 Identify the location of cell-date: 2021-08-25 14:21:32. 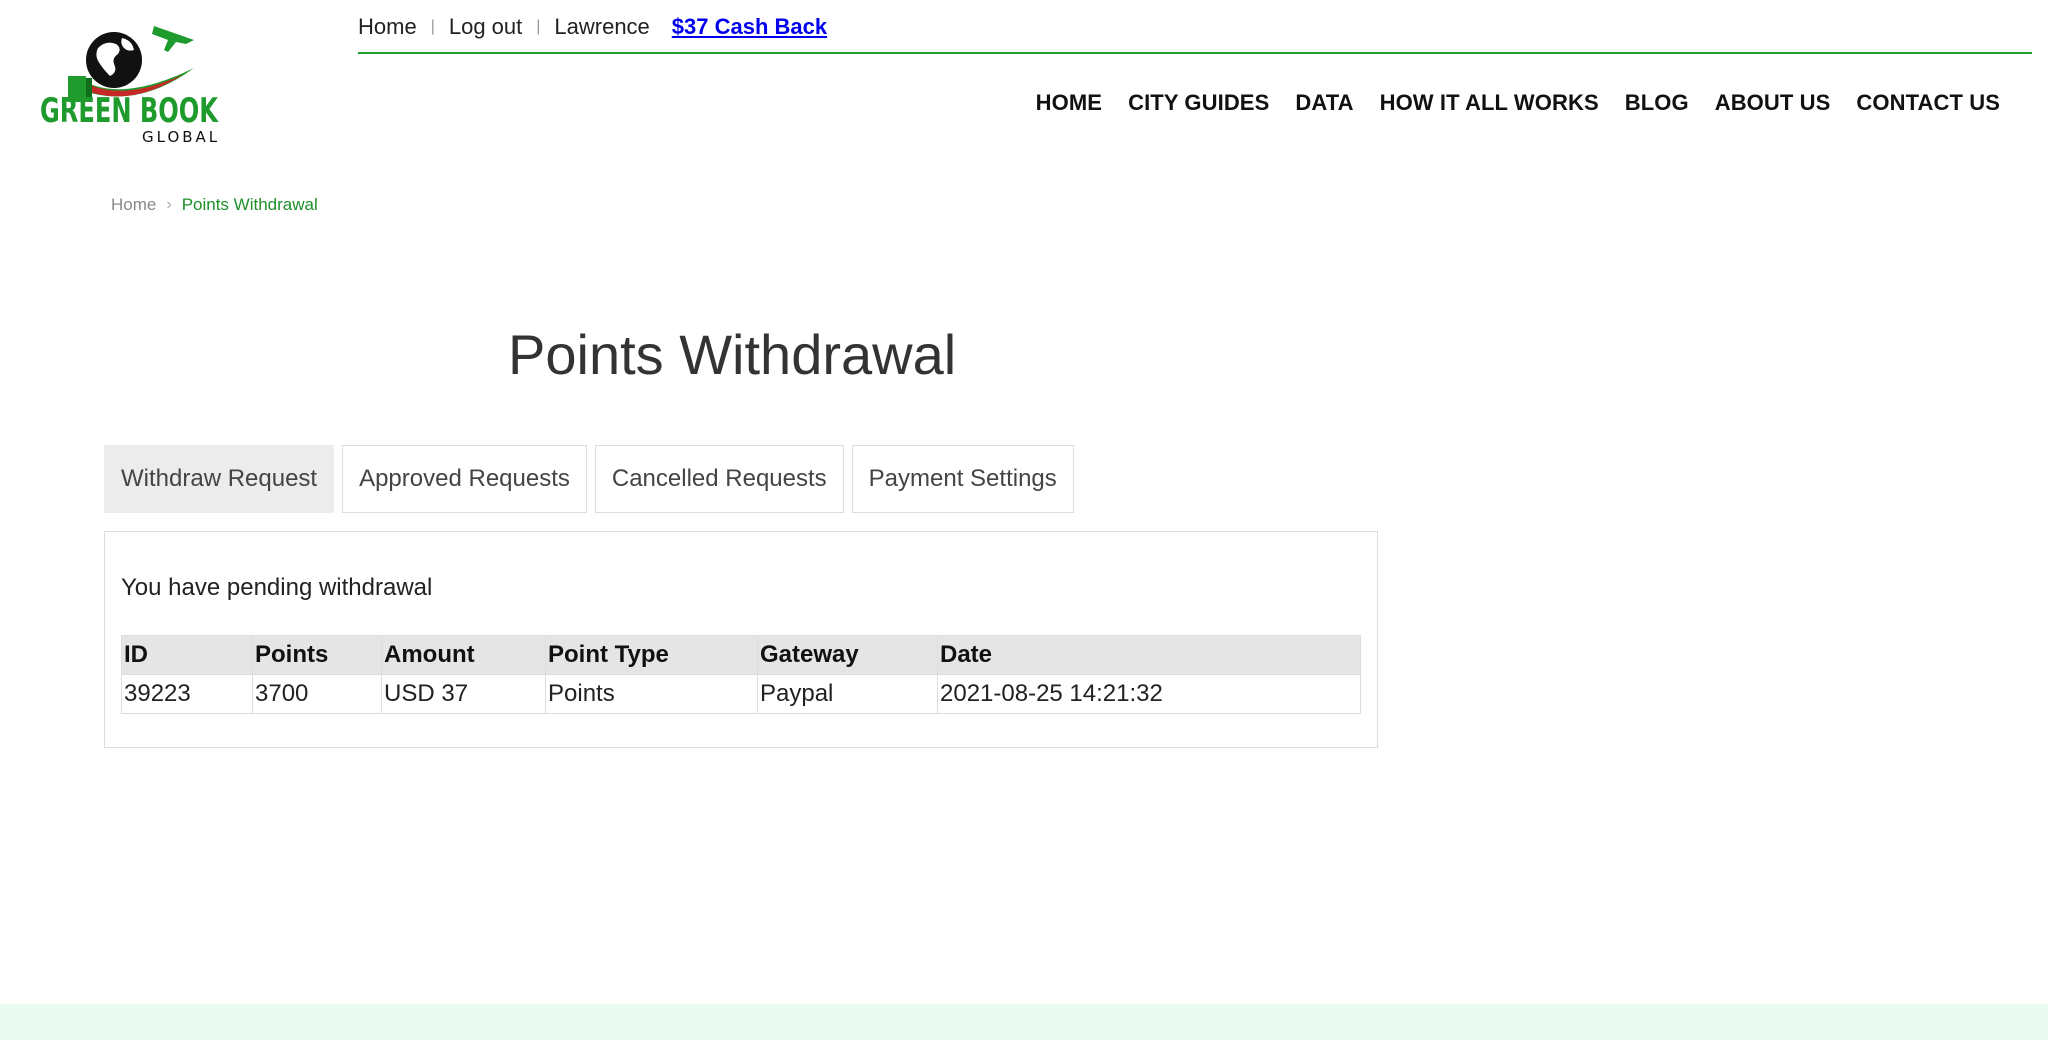
(1149, 694).